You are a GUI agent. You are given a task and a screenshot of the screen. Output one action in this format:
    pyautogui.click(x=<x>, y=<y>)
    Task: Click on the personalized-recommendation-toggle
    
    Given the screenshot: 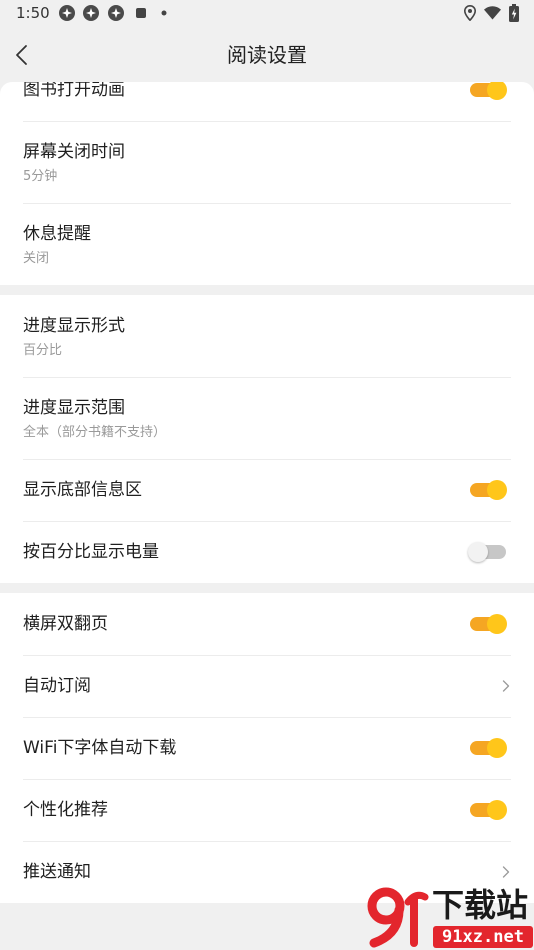 What is the action you would take?
    pyautogui.click(x=488, y=810)
    